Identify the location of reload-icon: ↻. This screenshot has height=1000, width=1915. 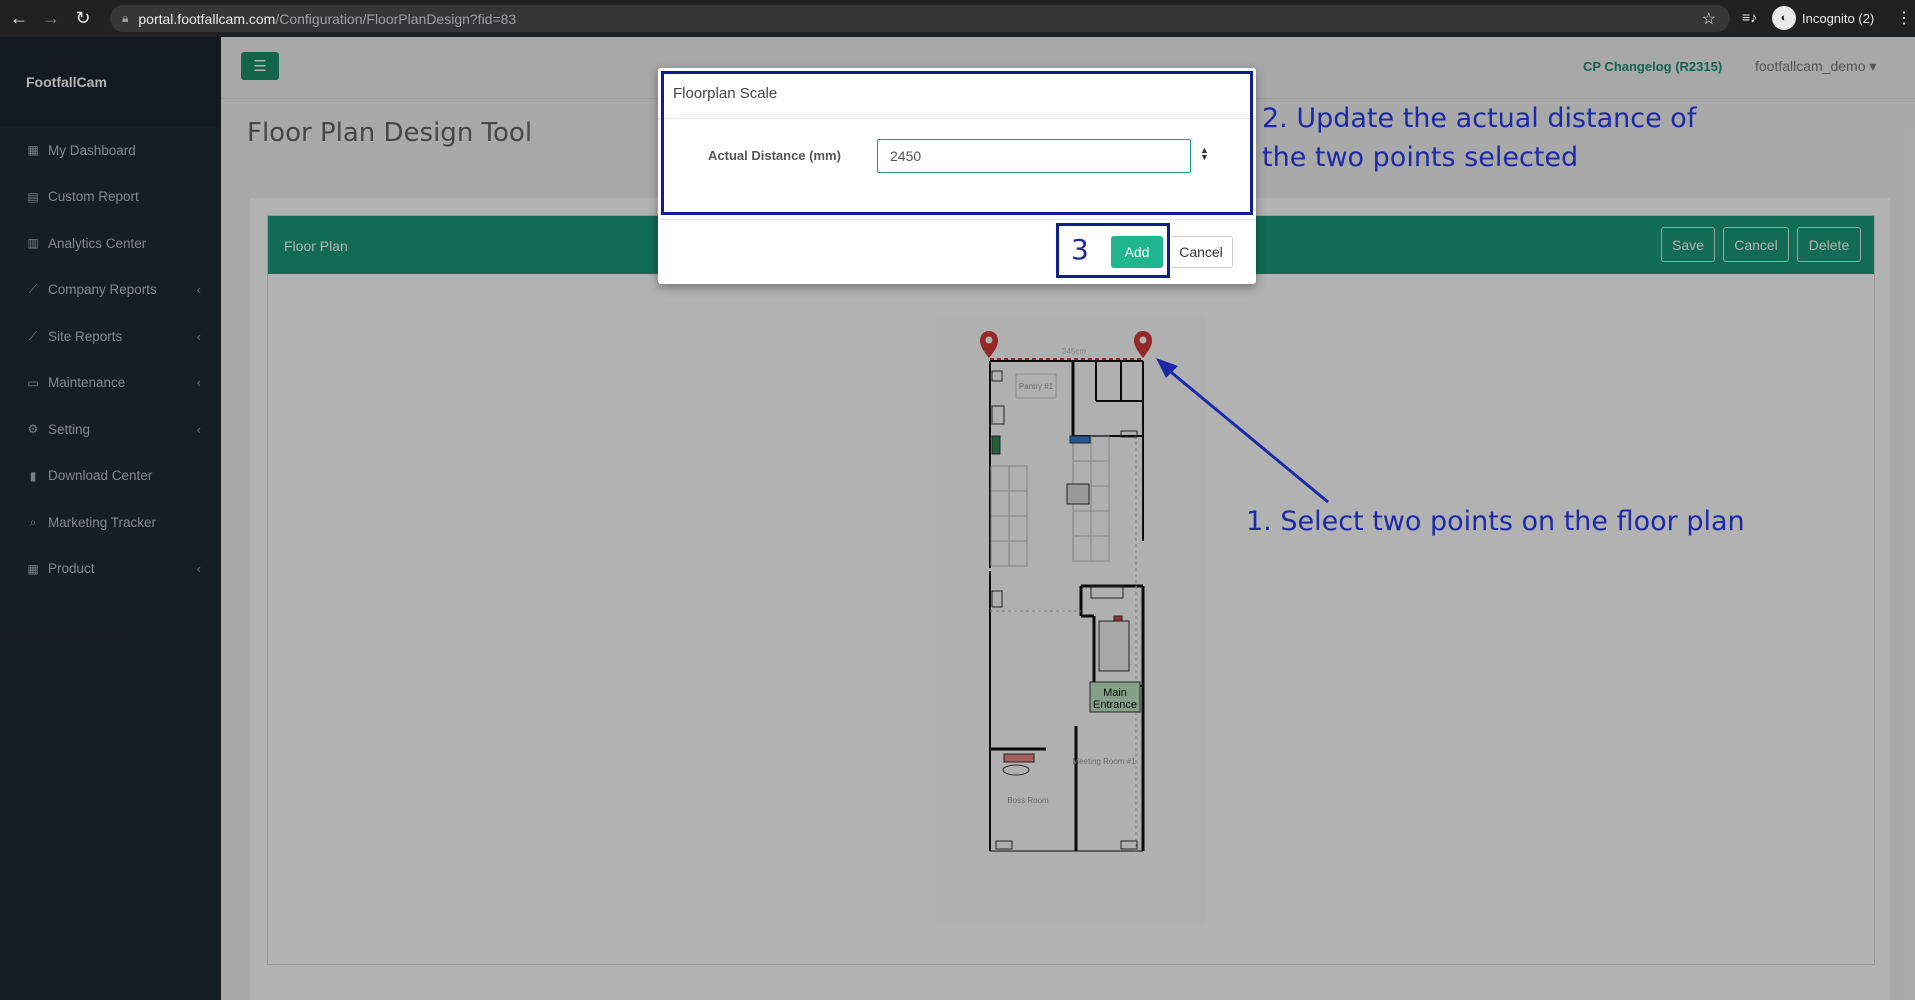
(83, 19).